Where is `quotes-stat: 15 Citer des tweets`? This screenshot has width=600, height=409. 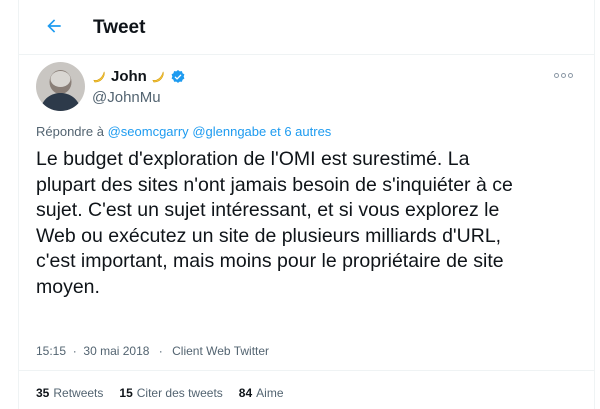
quotes-stat: 15 Citer des tweets is located at coordinates (170, 393).